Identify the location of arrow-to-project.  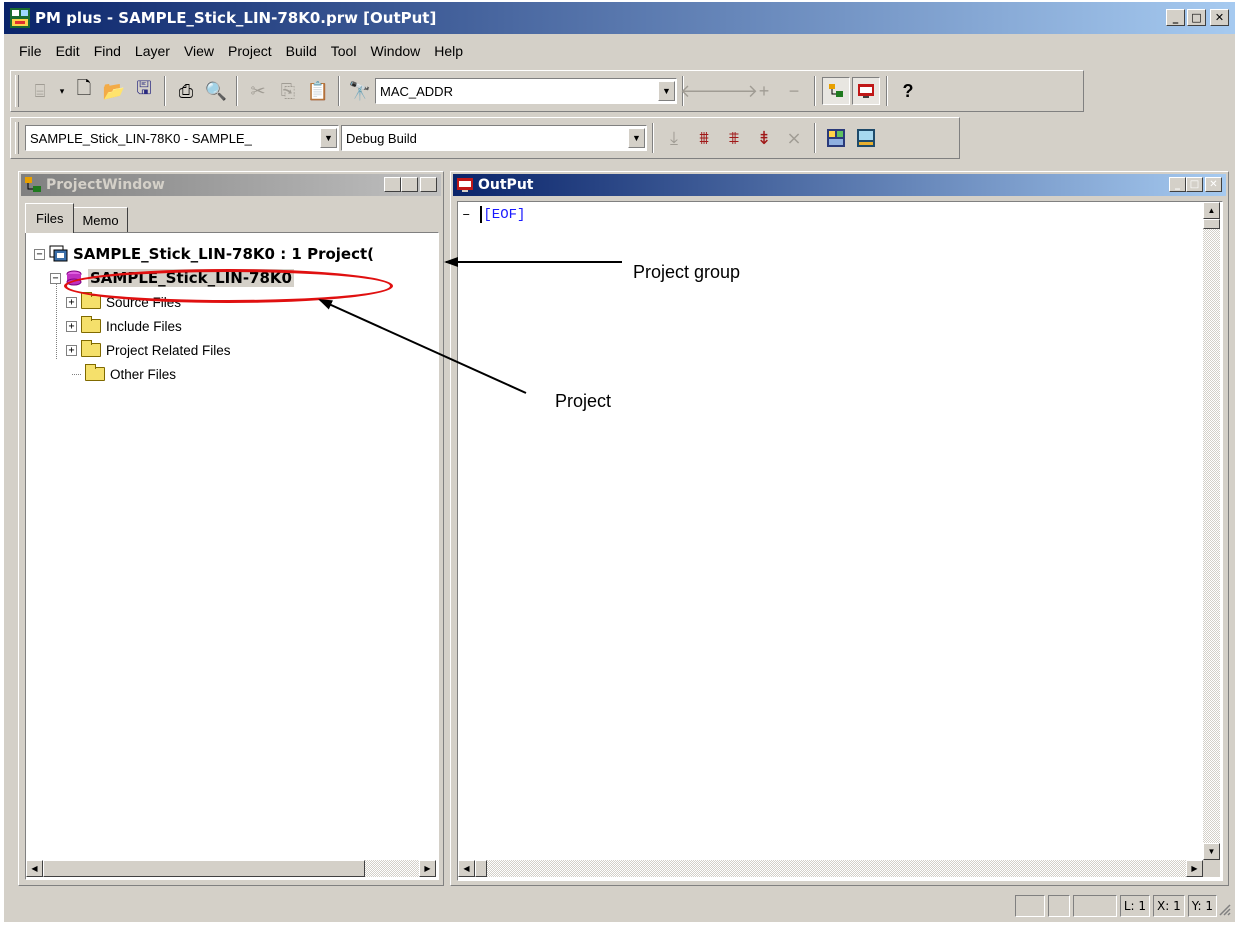
(422, 346).